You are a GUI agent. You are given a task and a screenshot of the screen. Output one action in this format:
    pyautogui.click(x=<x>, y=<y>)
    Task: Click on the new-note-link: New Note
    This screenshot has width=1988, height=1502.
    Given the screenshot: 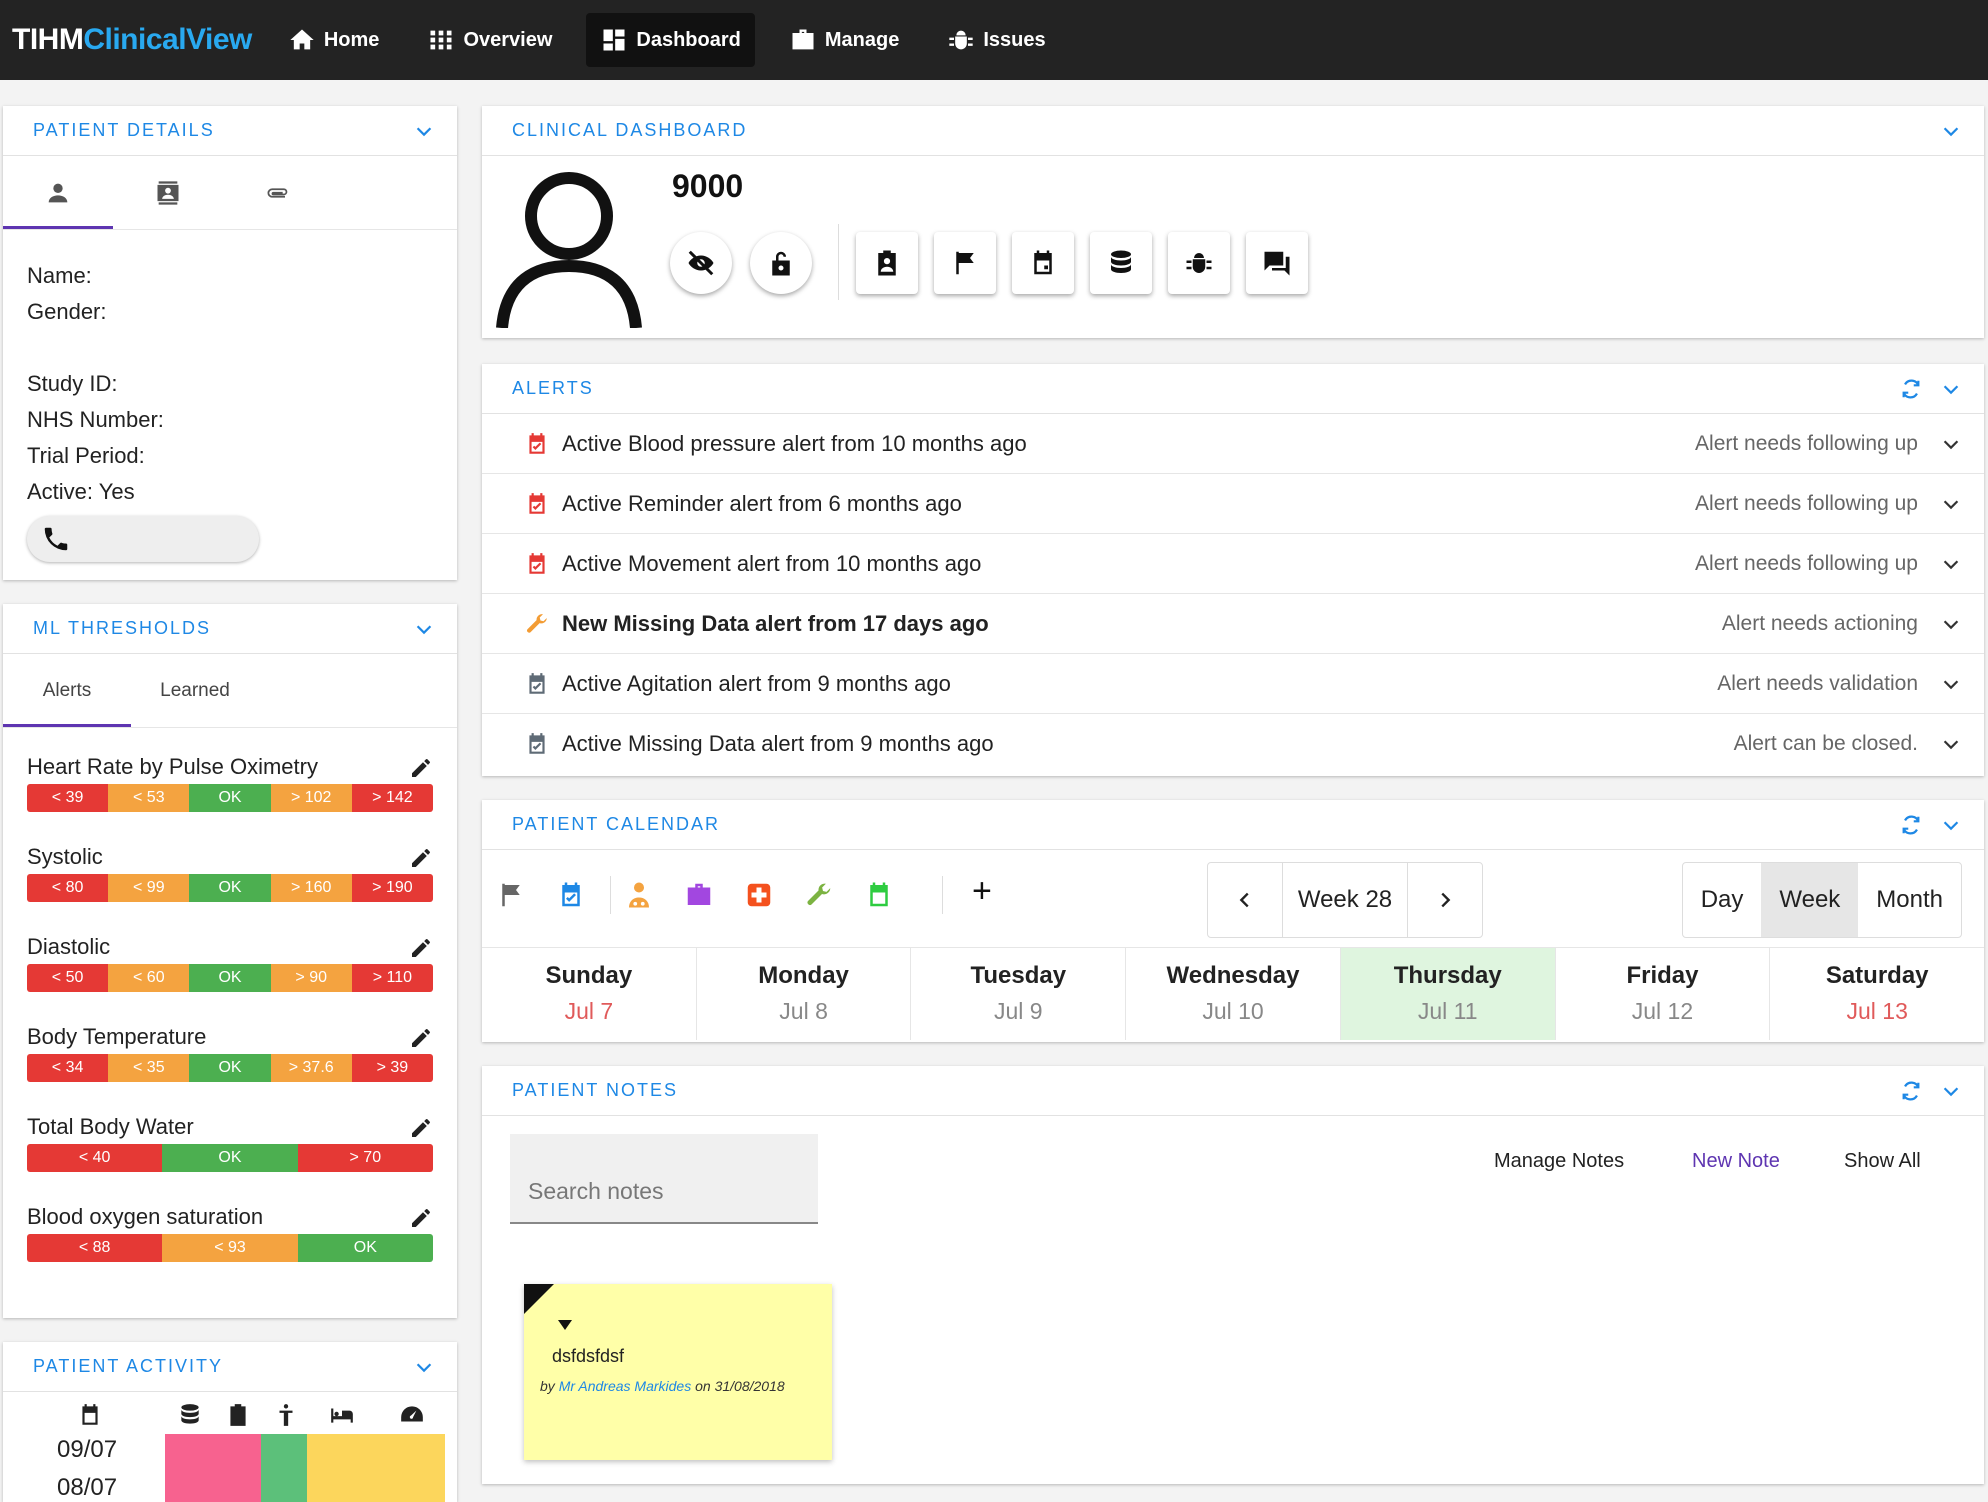 What is the action you would take?
    pyautogui.click(x=1736, y=1161)
    